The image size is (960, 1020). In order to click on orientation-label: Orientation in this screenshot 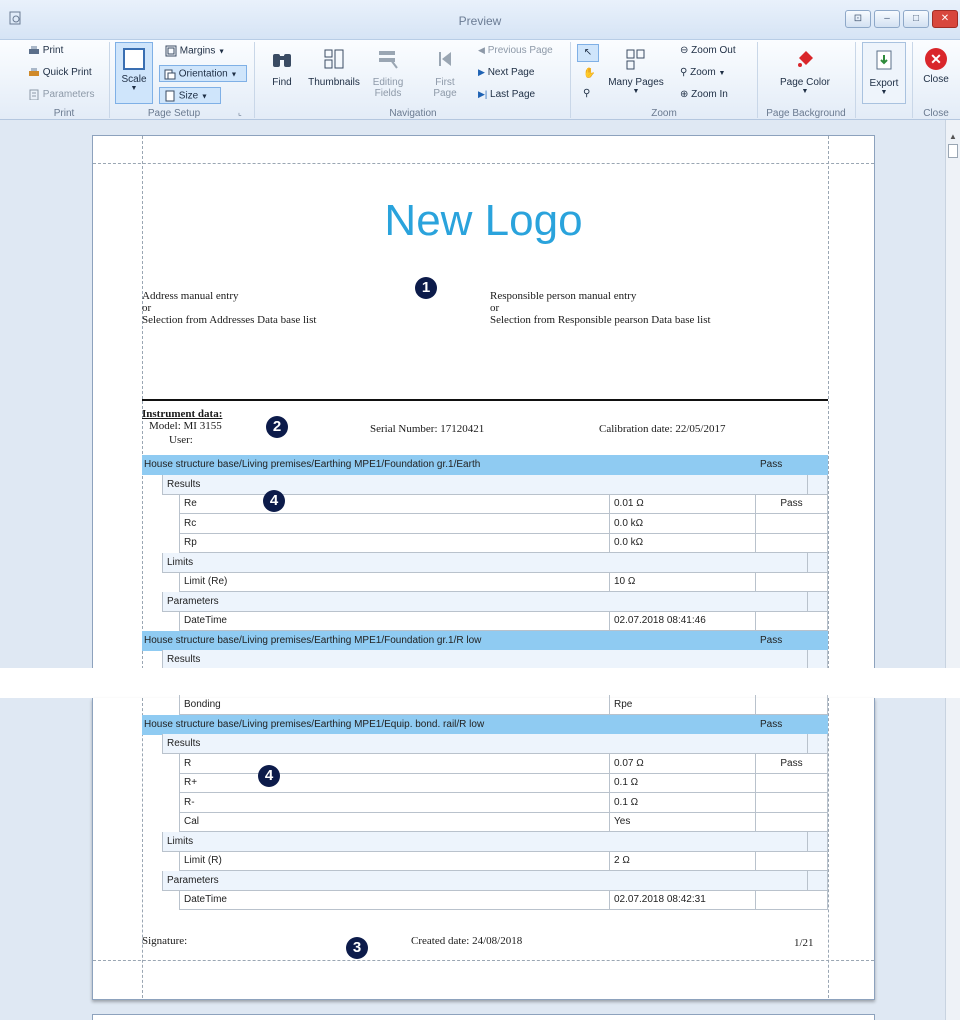, I will do `click(203, 74)`.